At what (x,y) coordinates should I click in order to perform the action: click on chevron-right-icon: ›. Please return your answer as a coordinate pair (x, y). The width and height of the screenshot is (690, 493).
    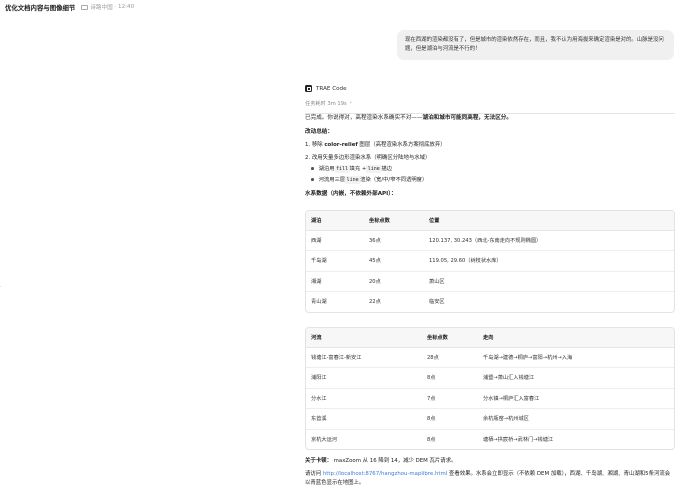
    Looking at the image, I should click on (350, 103).